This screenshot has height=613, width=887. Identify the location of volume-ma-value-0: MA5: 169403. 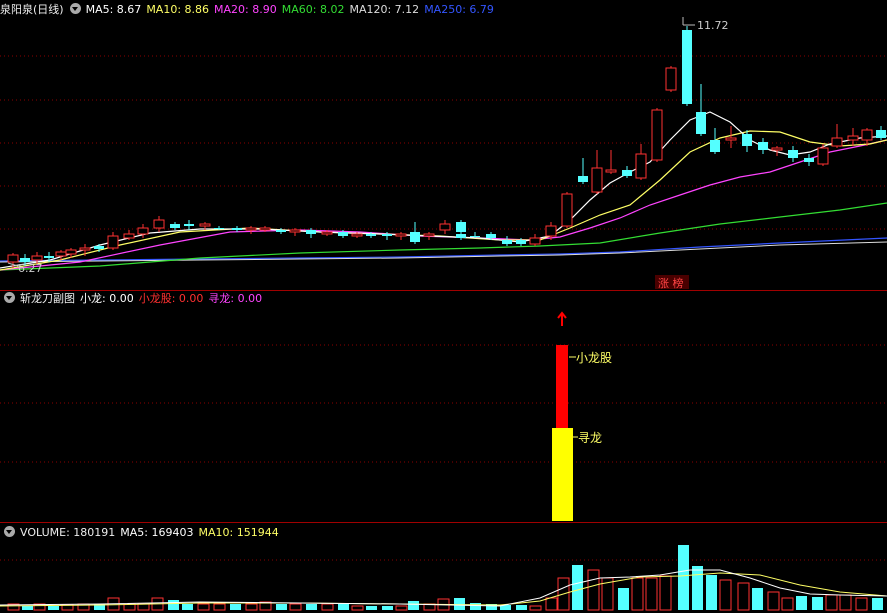
(157, 532).